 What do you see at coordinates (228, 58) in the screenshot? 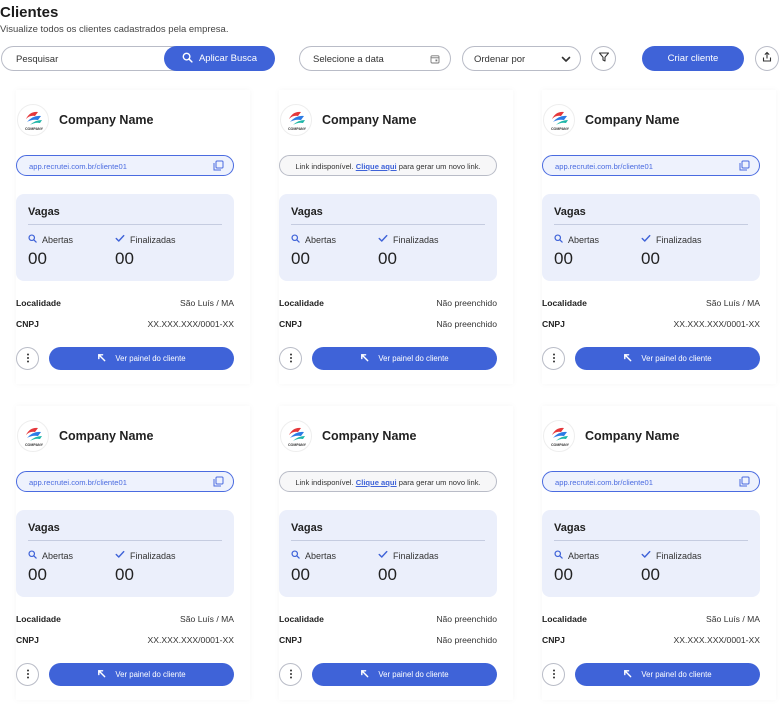
I see `apply-search-label: Aplicar Busca` at bounding box center [228, 58].